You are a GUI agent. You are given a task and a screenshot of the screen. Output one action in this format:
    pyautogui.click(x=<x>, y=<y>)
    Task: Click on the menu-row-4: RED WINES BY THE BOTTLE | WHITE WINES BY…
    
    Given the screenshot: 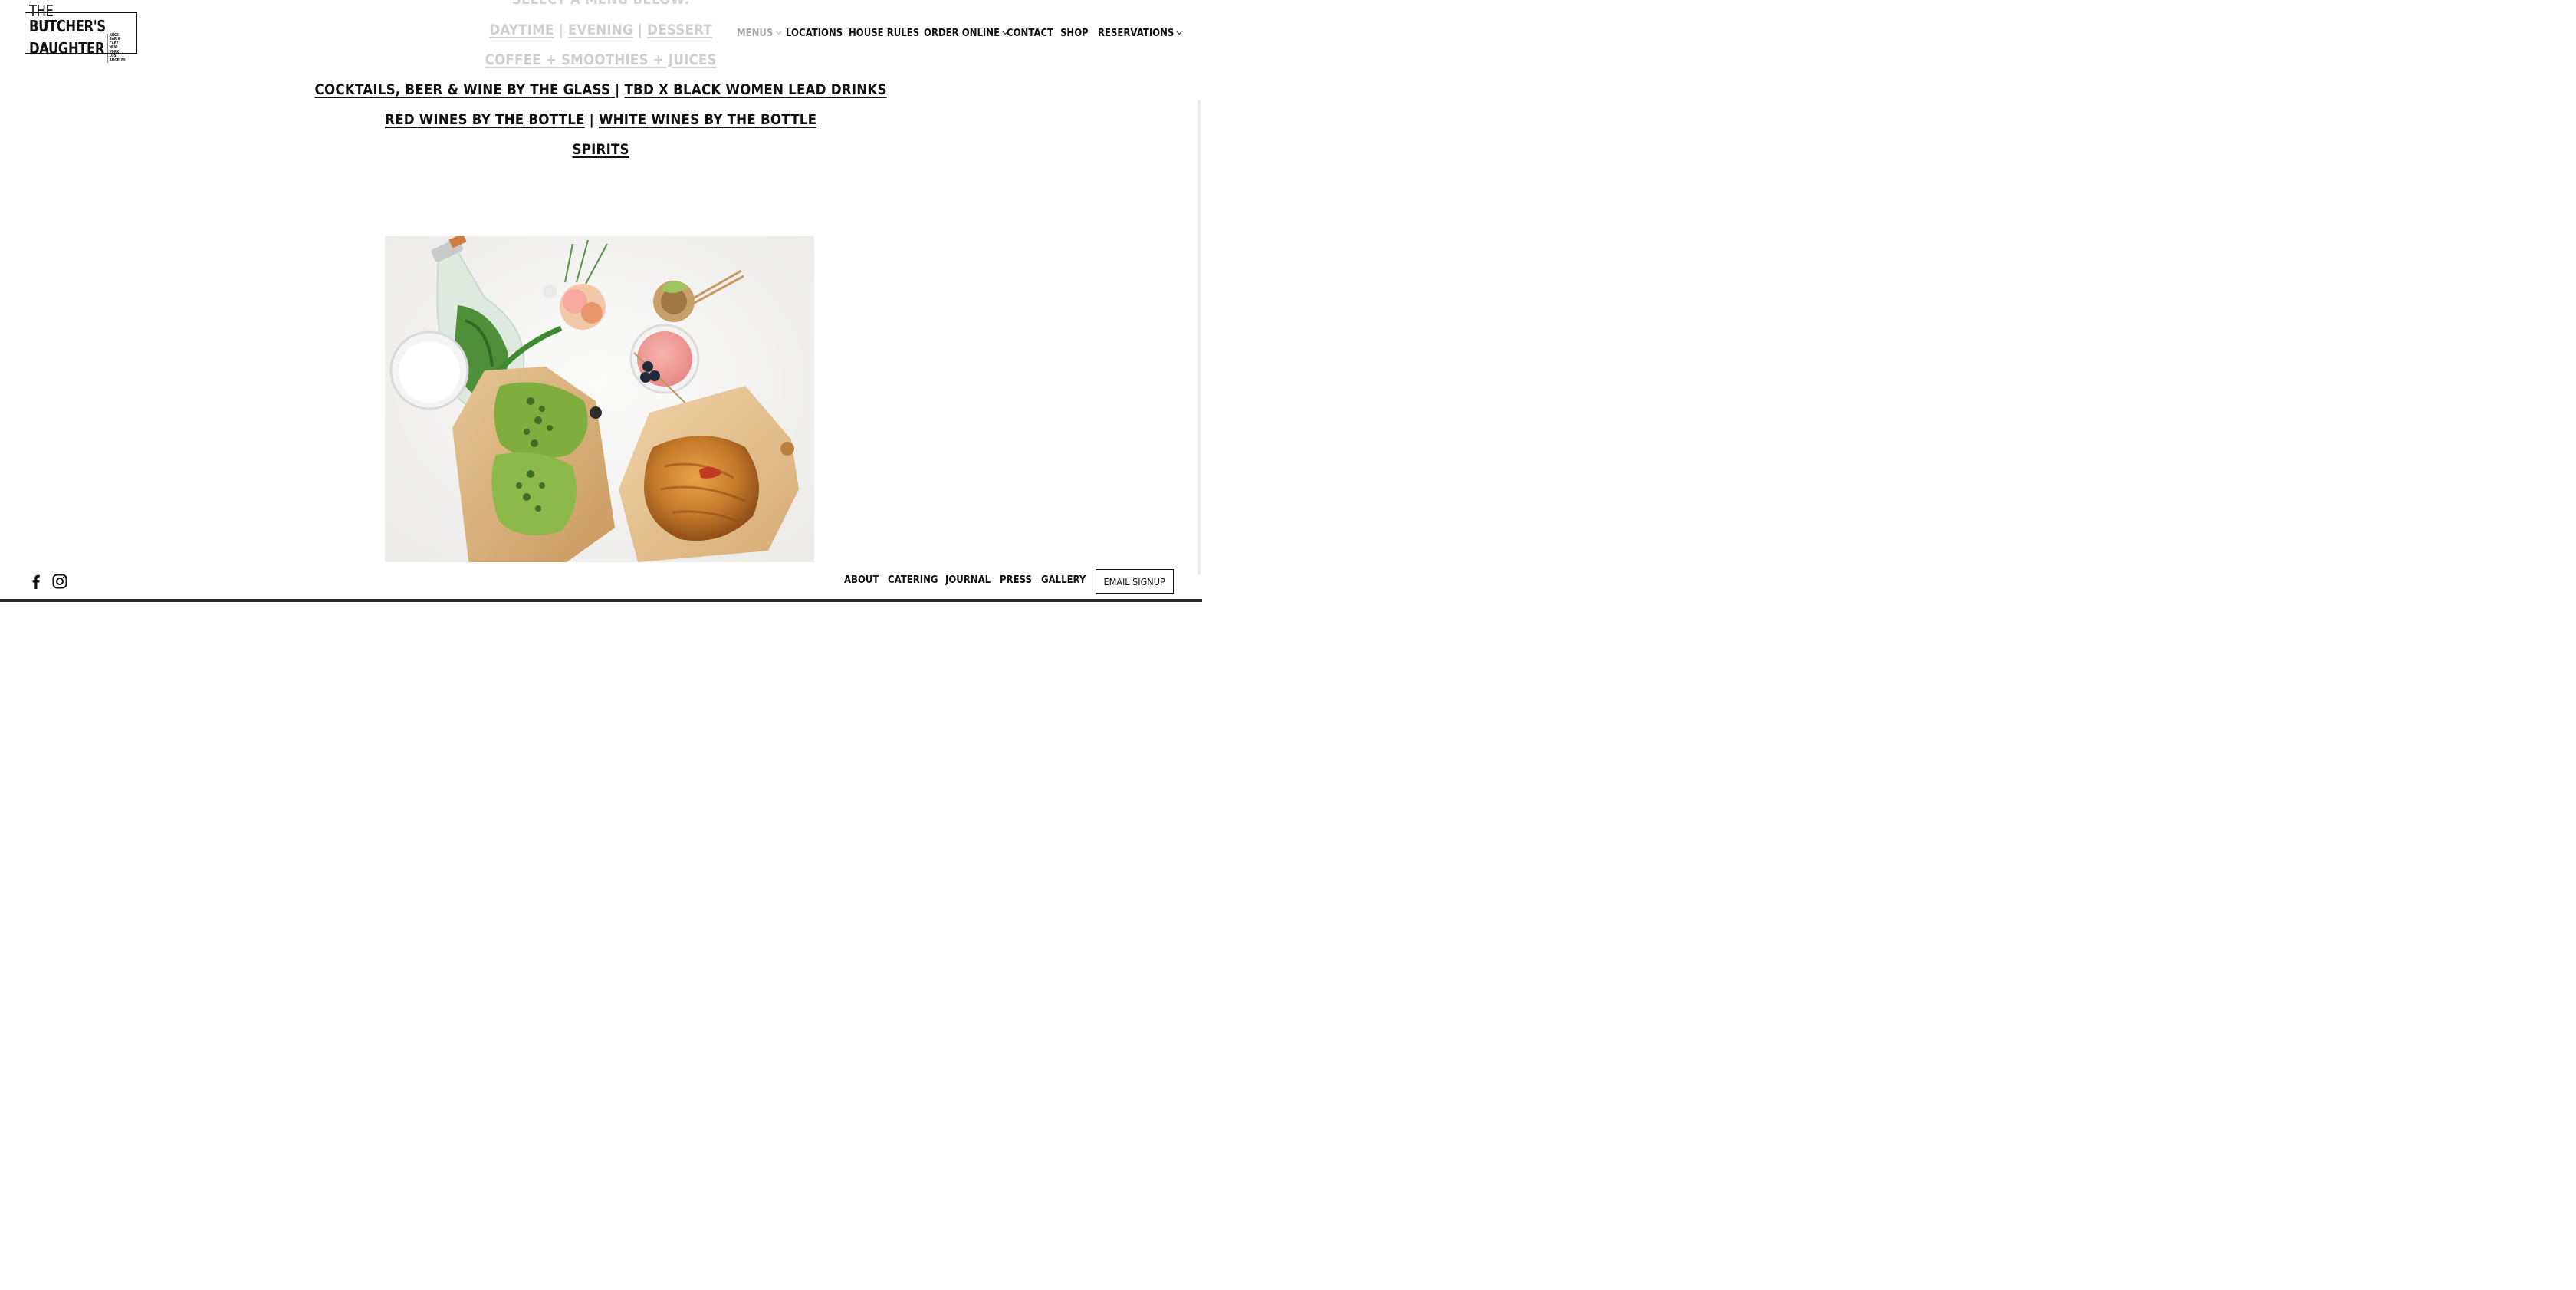 What is the action you would take?
    pyautogui.click(x=601, y=119)
    